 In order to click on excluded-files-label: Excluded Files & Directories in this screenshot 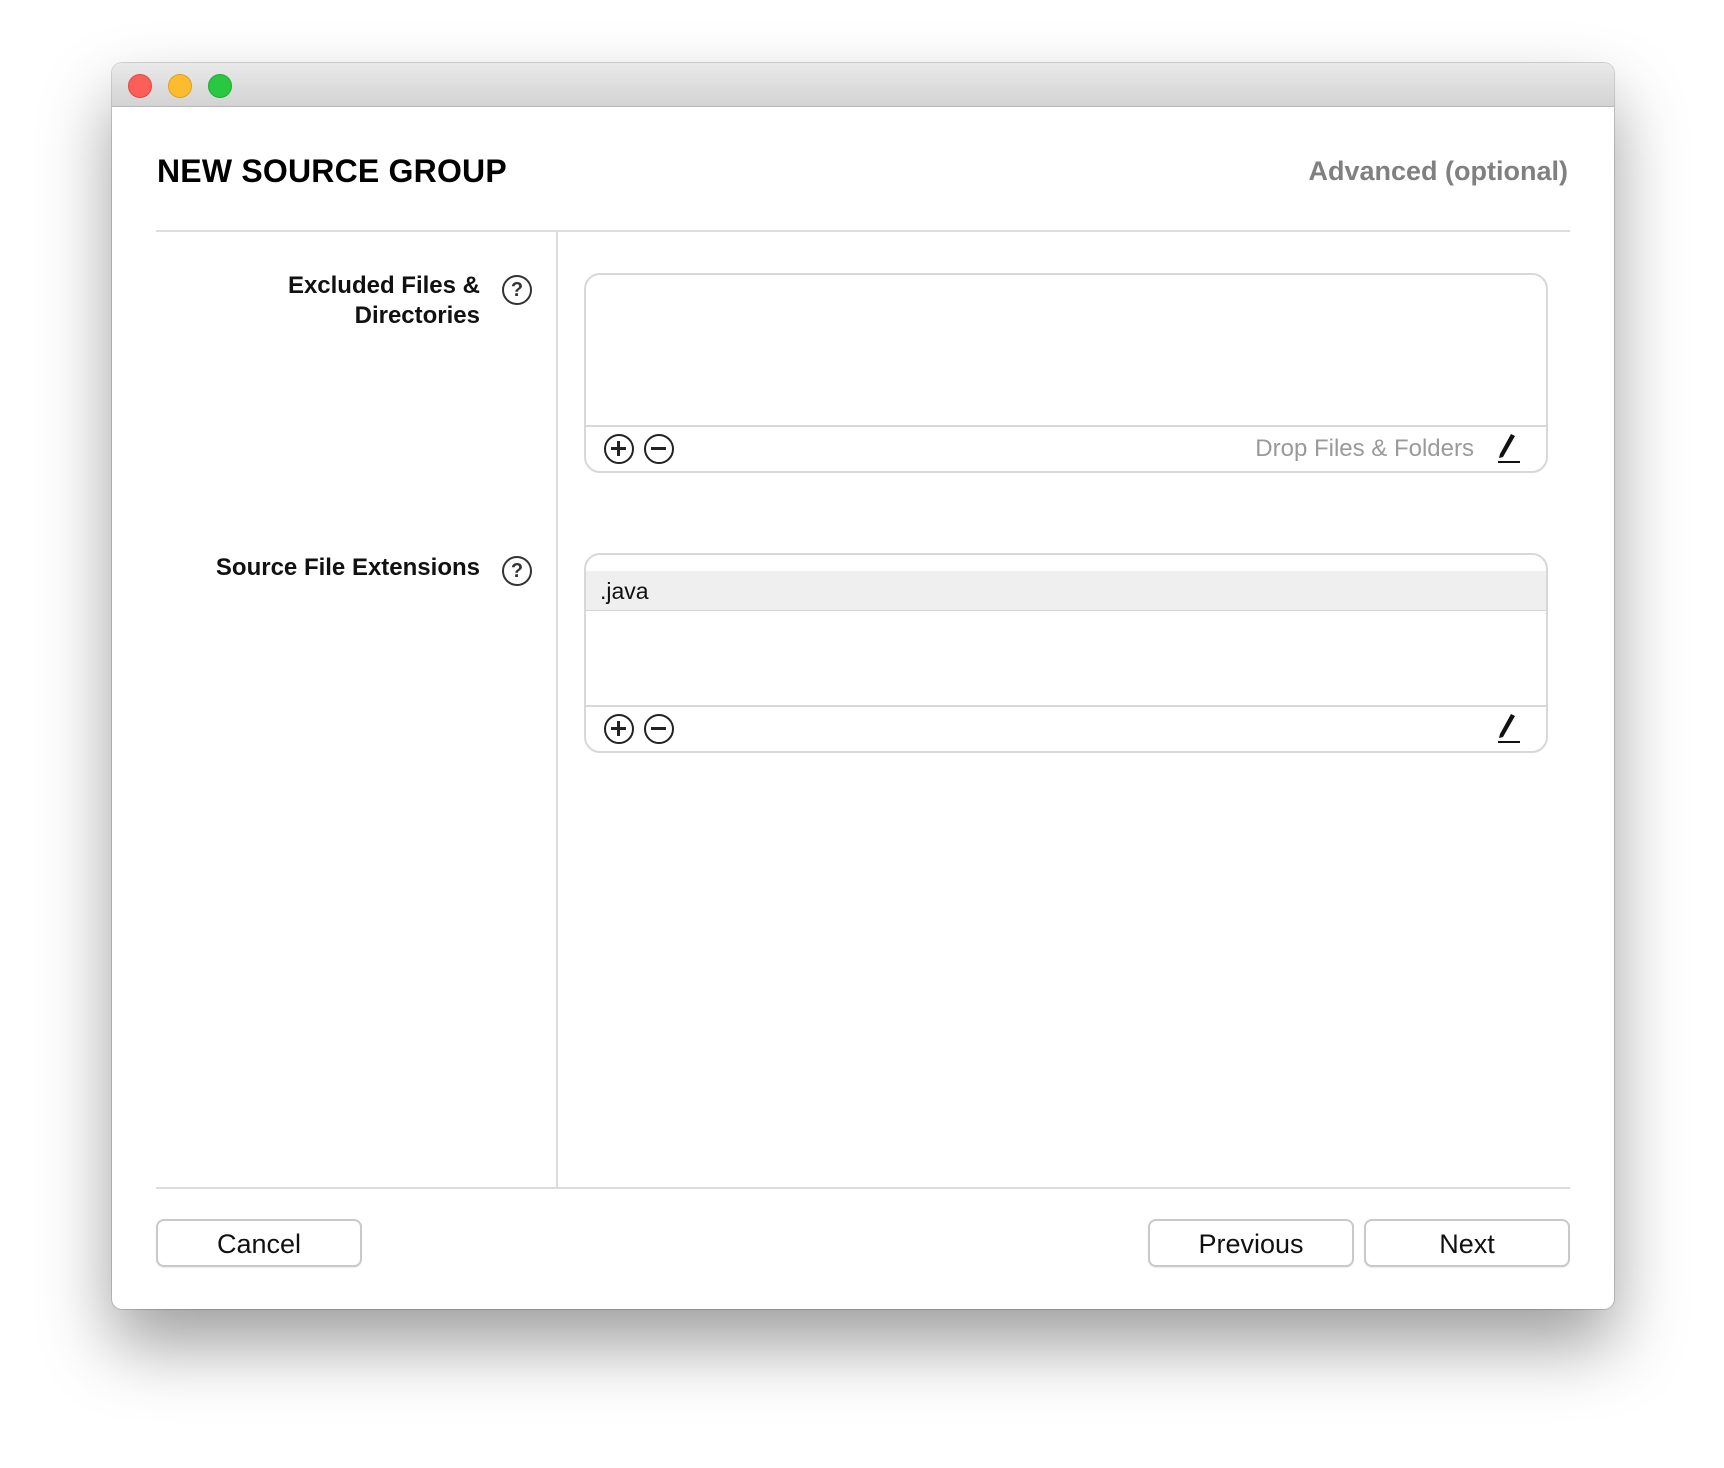, I will do `click(383, 300)`.